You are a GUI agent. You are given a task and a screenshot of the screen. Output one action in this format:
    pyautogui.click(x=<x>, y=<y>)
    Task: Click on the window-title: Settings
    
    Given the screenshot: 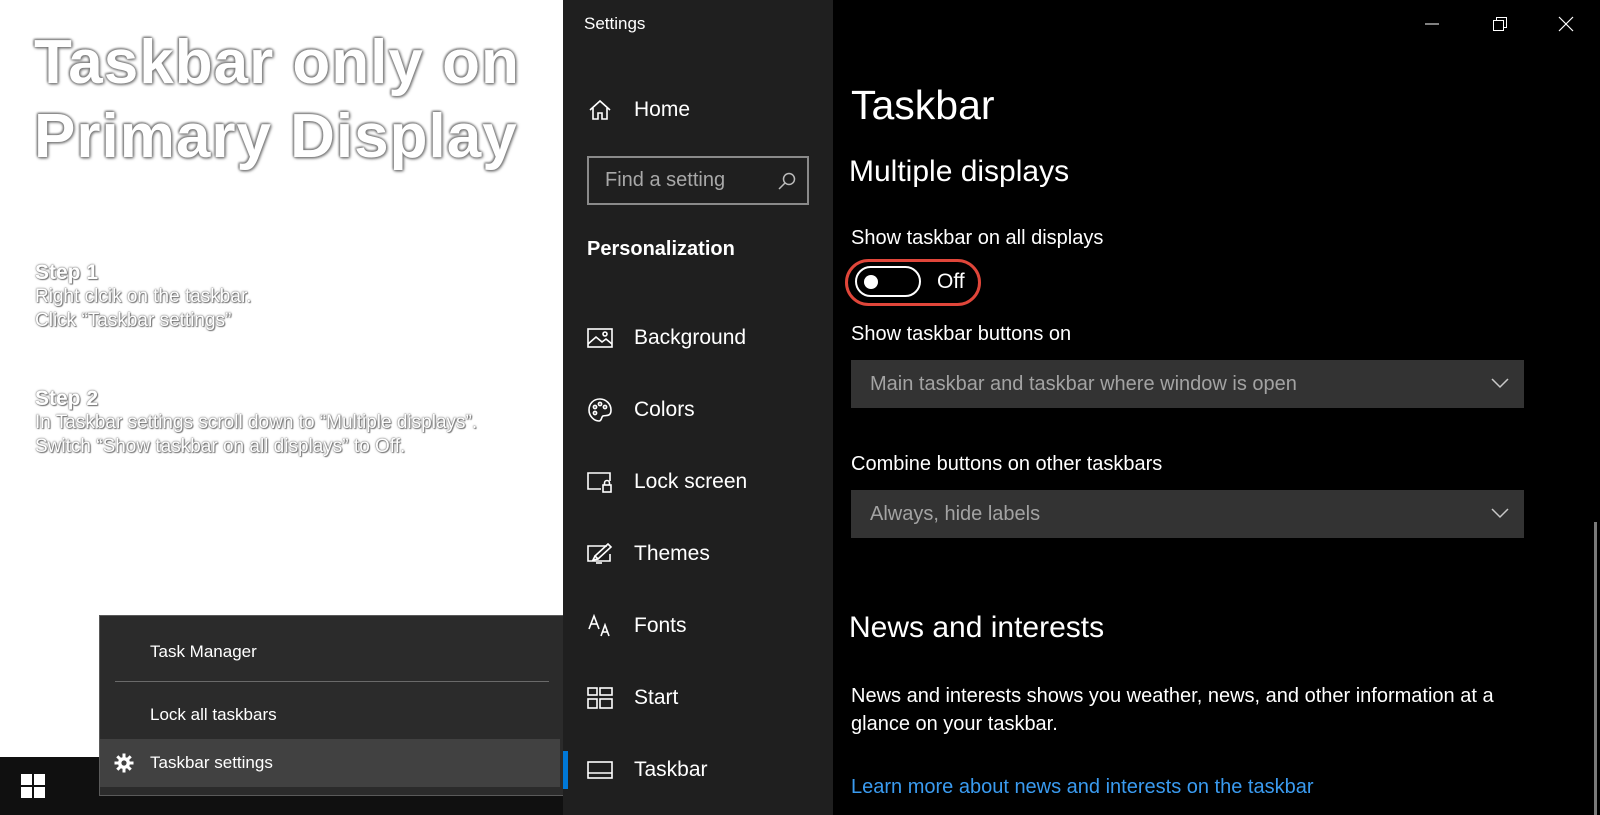 What is the action you would take?
    pyautogui.click(x=615, y=23)
    